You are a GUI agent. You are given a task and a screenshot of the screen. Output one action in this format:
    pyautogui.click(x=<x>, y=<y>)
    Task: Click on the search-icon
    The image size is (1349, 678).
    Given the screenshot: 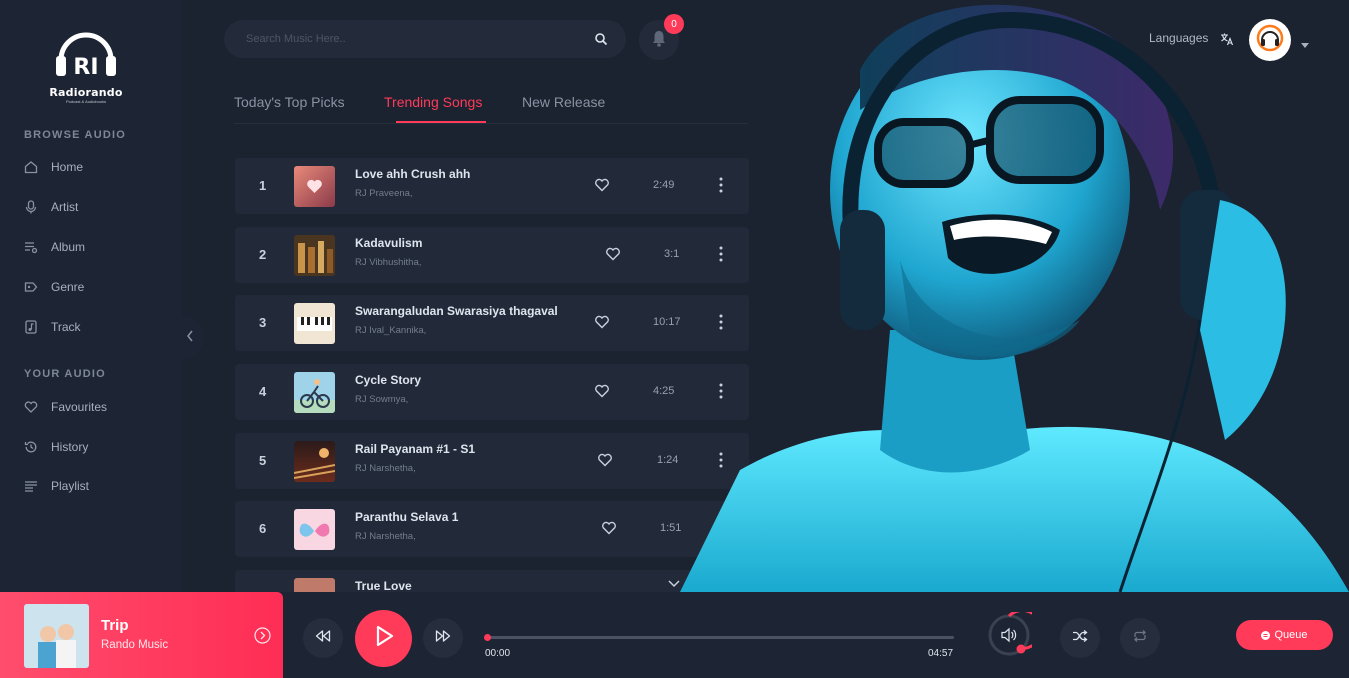 What is the action you would take?
    pyautogui.click(x=601, y=39)
    